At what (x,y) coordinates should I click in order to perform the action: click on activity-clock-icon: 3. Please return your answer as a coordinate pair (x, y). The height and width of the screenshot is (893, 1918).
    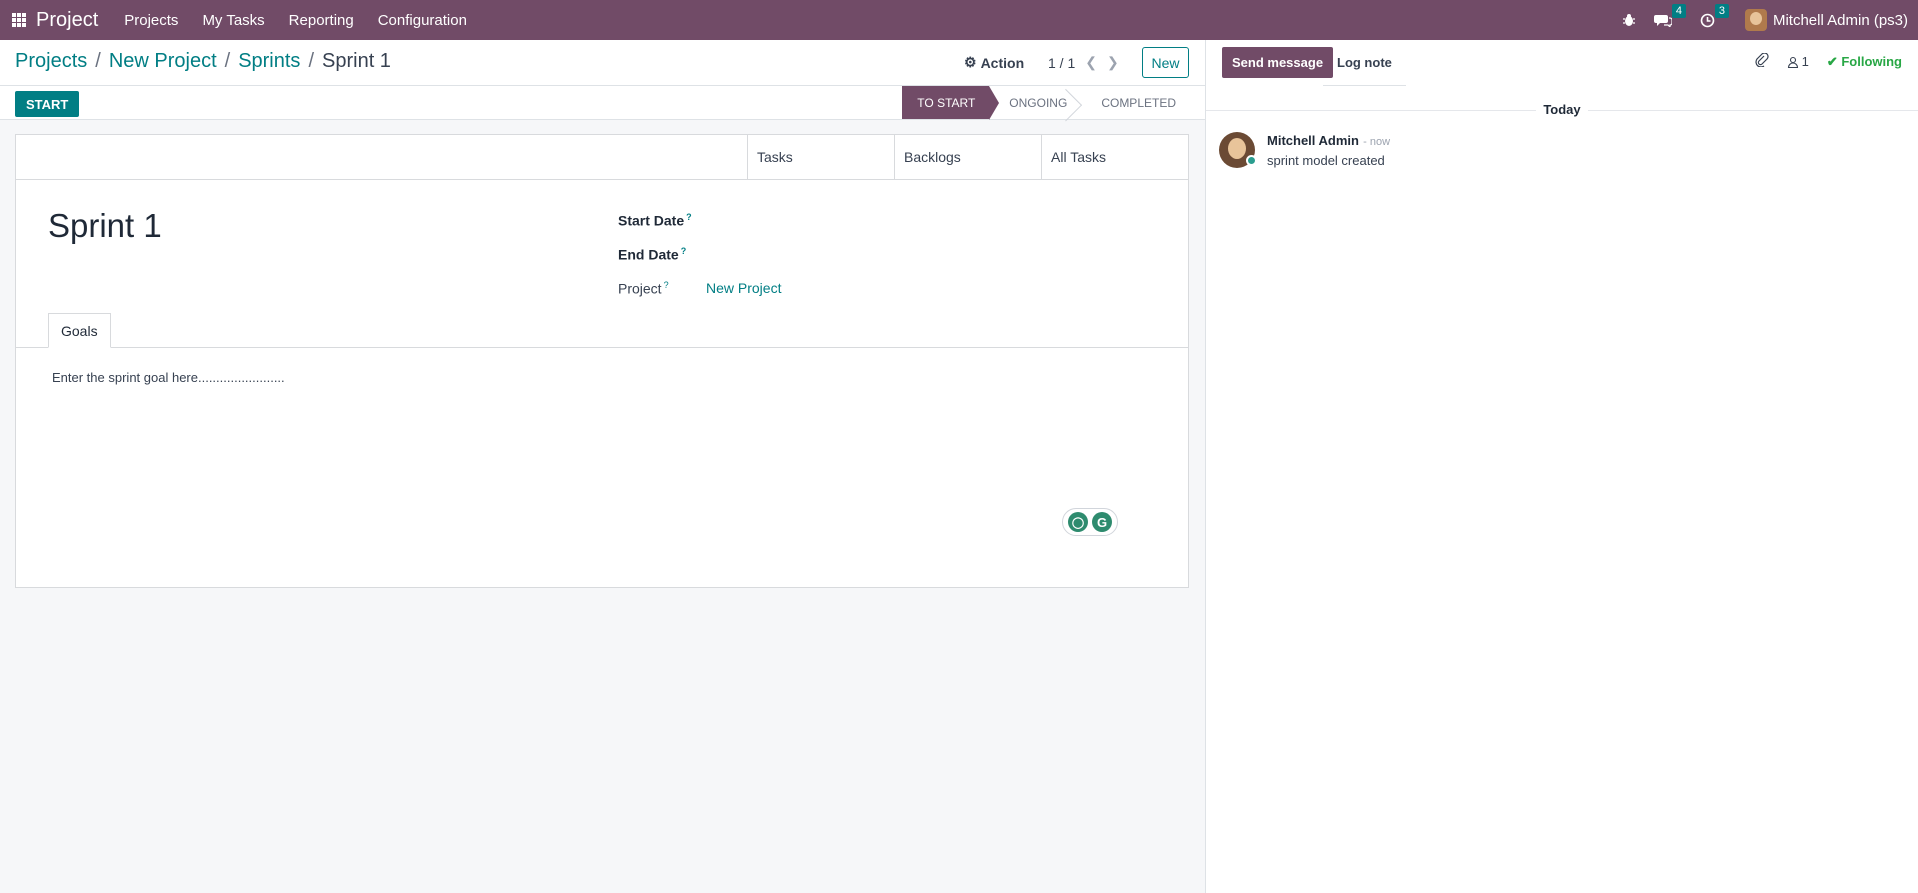
    Looking at the image, I should click on (1714, 15).